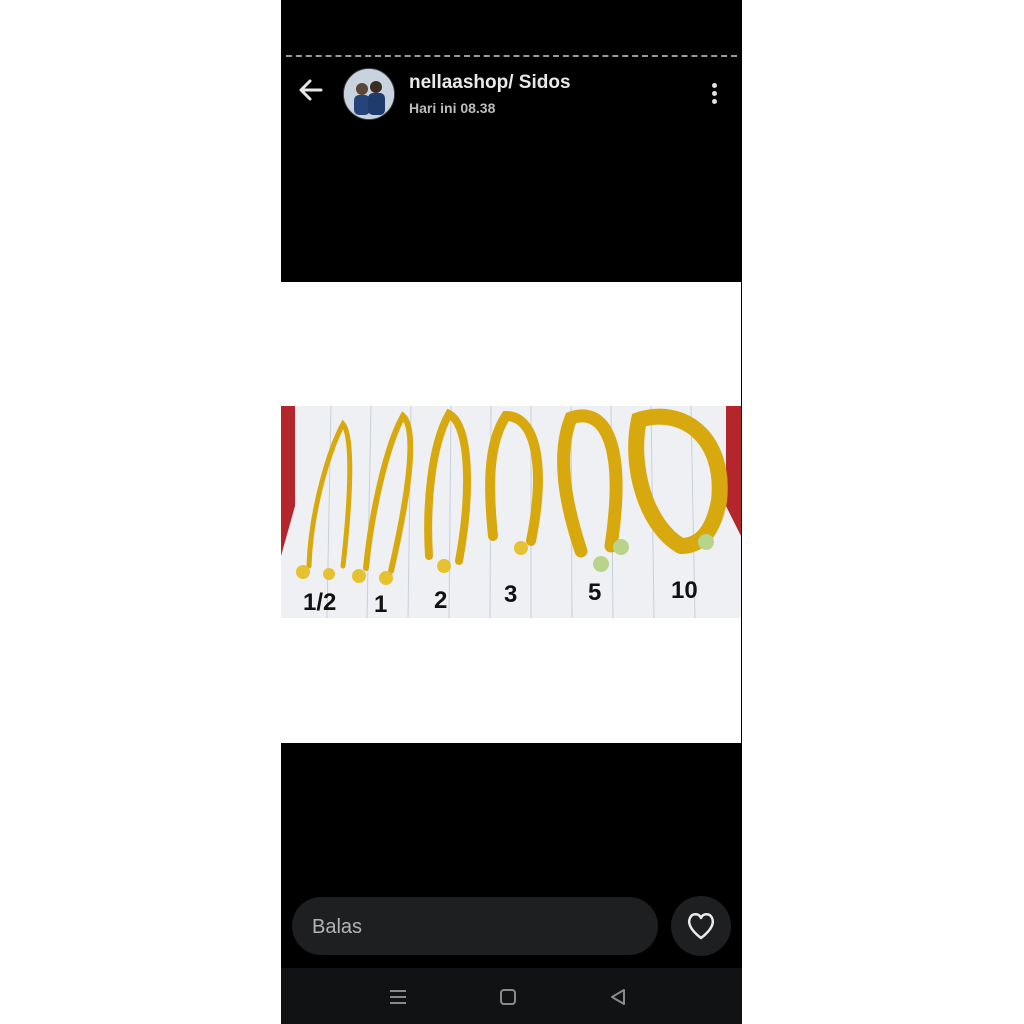 This screenshot has width=1024, height=1024. I want to click on reply-input: Balas, so click(475, 926).